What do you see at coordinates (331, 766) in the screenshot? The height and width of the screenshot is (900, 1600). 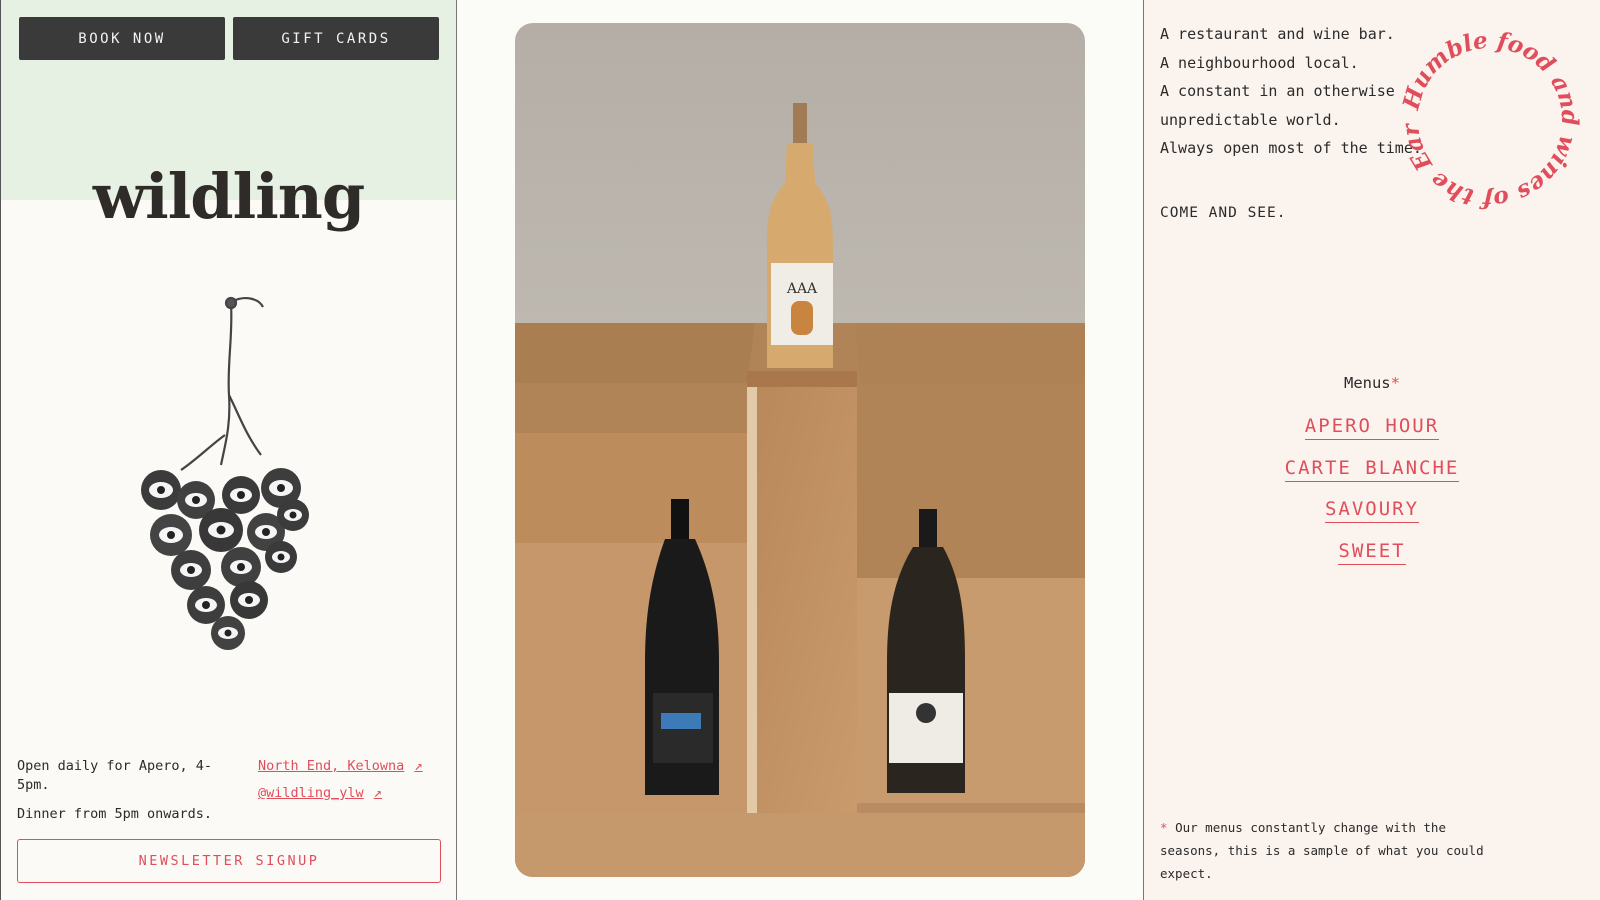 I see `location-link-label: North End, Kelowna` at bounding box center [331, 766].